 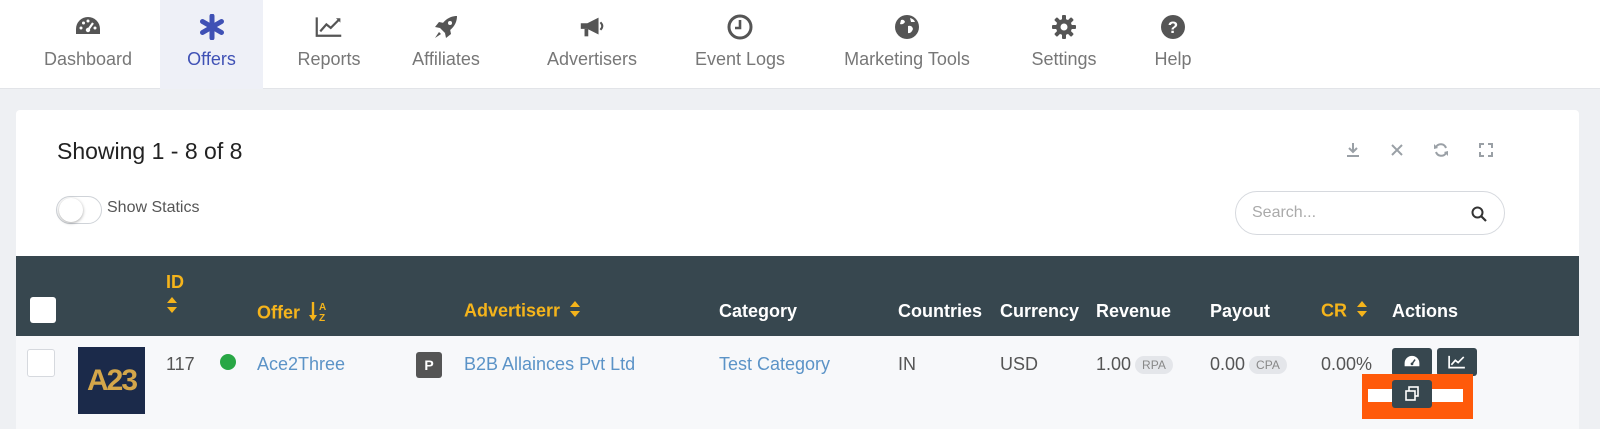 I want to click on show-statics-toggle, so click(x=79, y=210).